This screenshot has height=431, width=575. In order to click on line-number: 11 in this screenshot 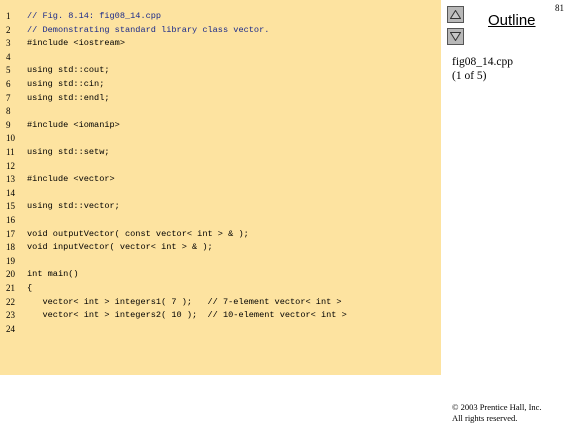, I will do `click(10, 152)`.